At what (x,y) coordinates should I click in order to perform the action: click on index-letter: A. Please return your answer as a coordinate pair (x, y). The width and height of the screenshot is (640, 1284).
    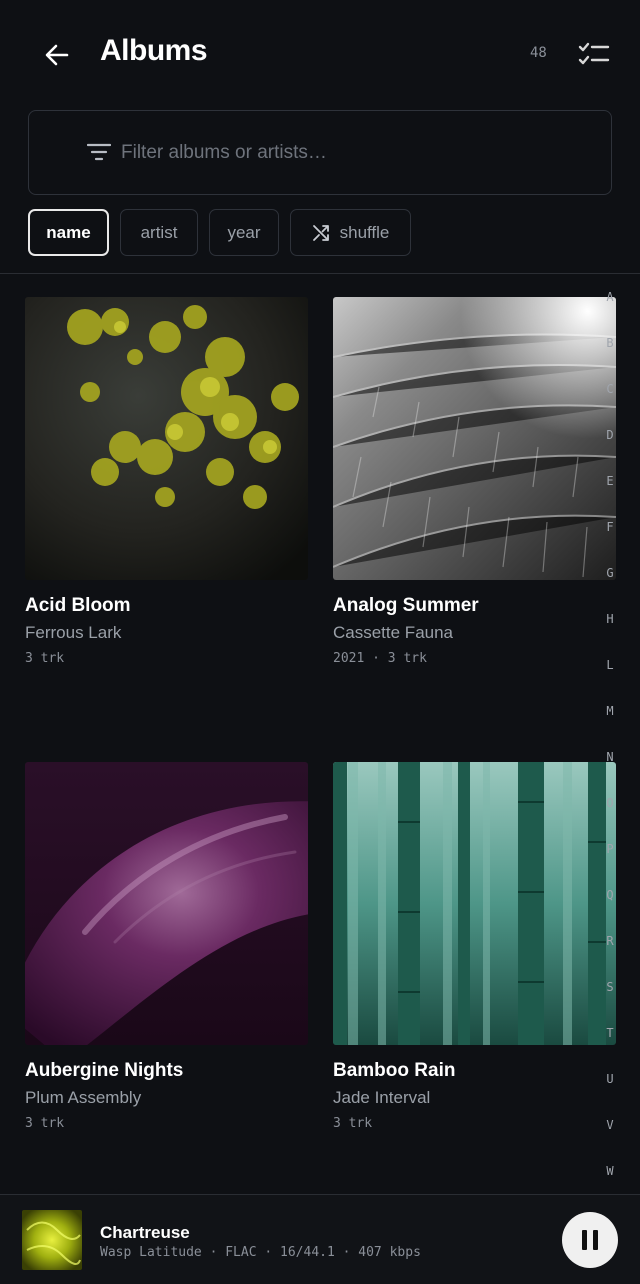
    Looking at the image, I should click on (610, 297).